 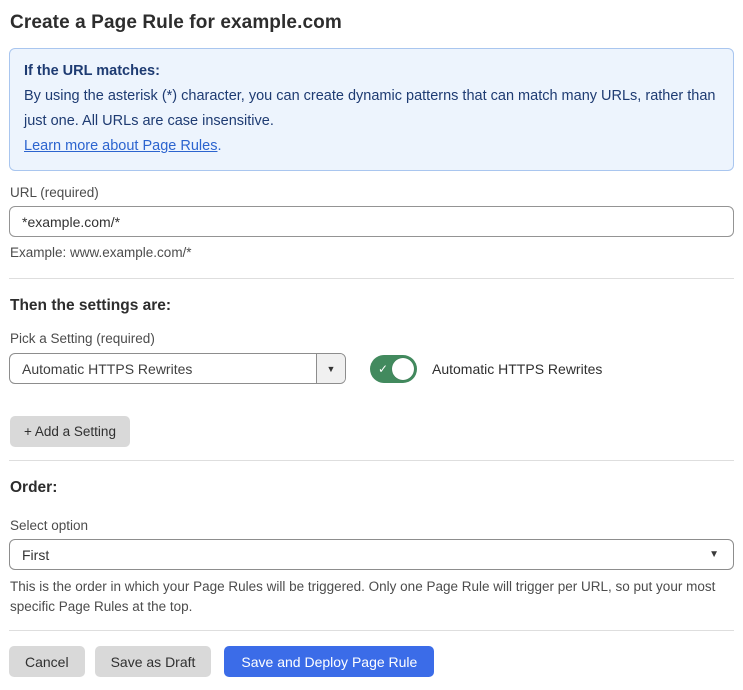 I want to click on footer-divider, so click(x=371, y=630).